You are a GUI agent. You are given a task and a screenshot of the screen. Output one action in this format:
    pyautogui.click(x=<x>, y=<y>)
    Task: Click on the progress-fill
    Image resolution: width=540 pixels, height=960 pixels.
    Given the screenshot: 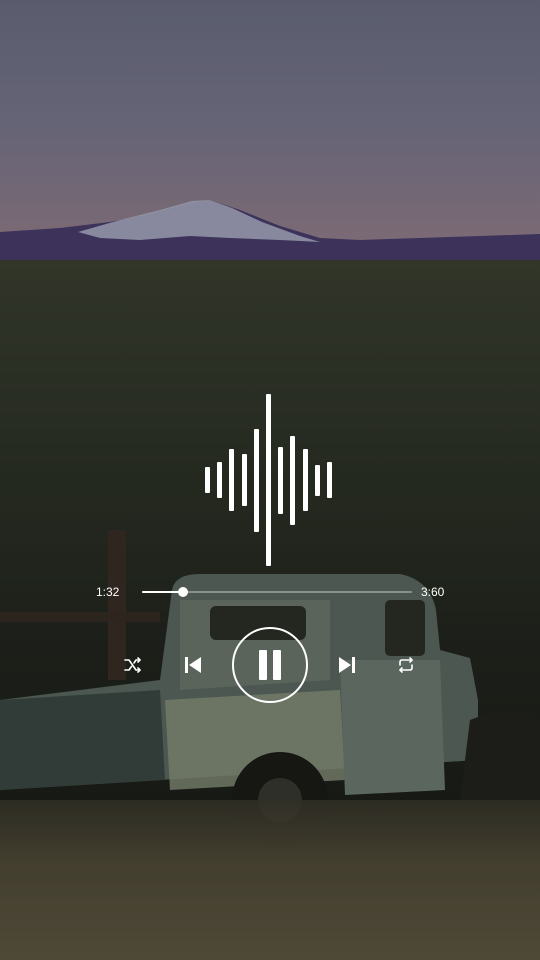 What is the action you would take?
    pyautogui.click(x=162, y=592)
    